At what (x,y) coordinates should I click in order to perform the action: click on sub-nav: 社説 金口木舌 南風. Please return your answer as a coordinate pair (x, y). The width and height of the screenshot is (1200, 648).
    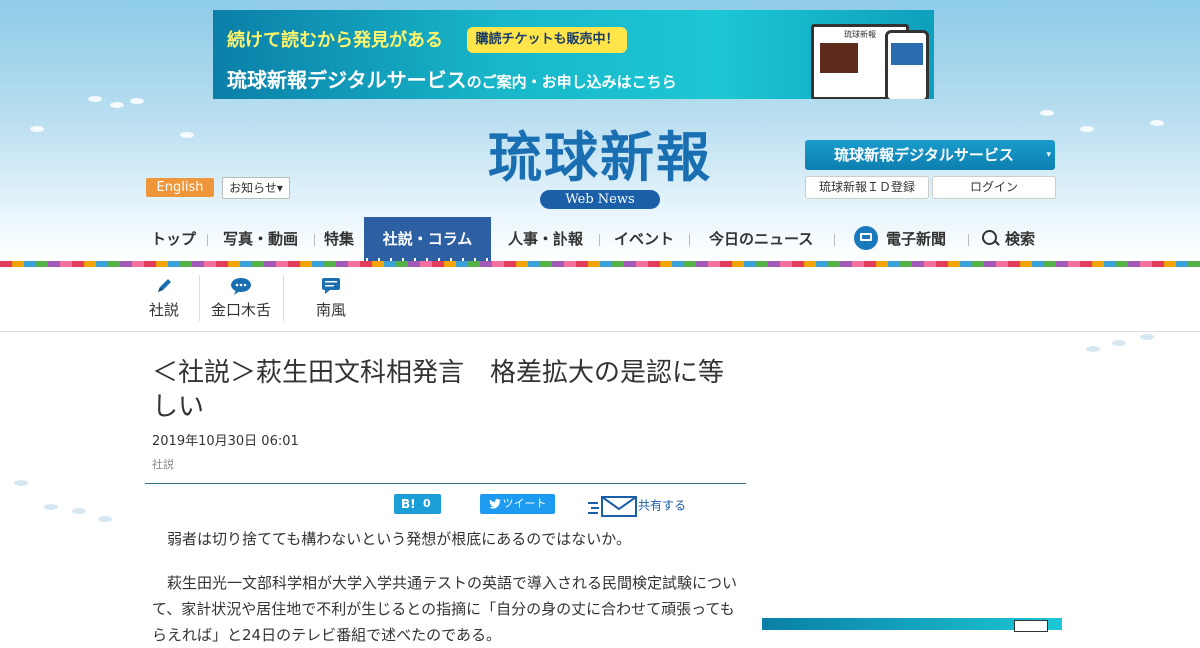
    Looking at the image, I should click on (600, 299).